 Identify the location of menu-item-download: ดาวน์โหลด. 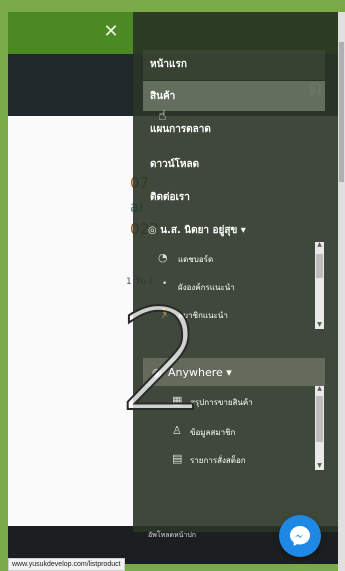
(174, 164).